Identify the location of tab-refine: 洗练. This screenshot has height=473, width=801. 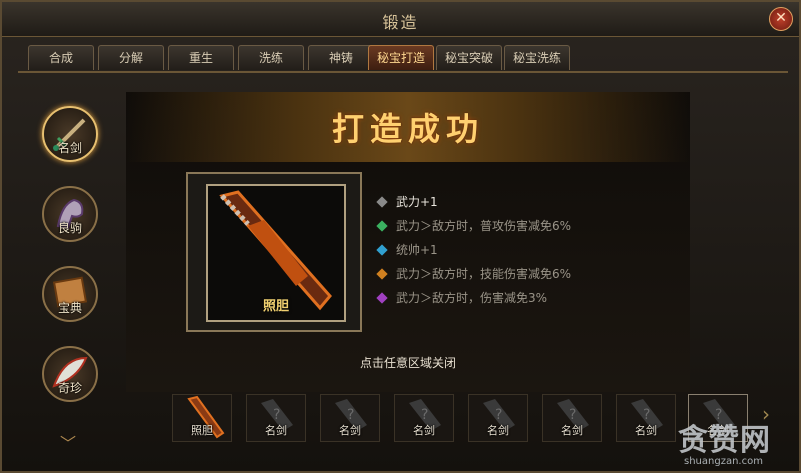
(271, 57).